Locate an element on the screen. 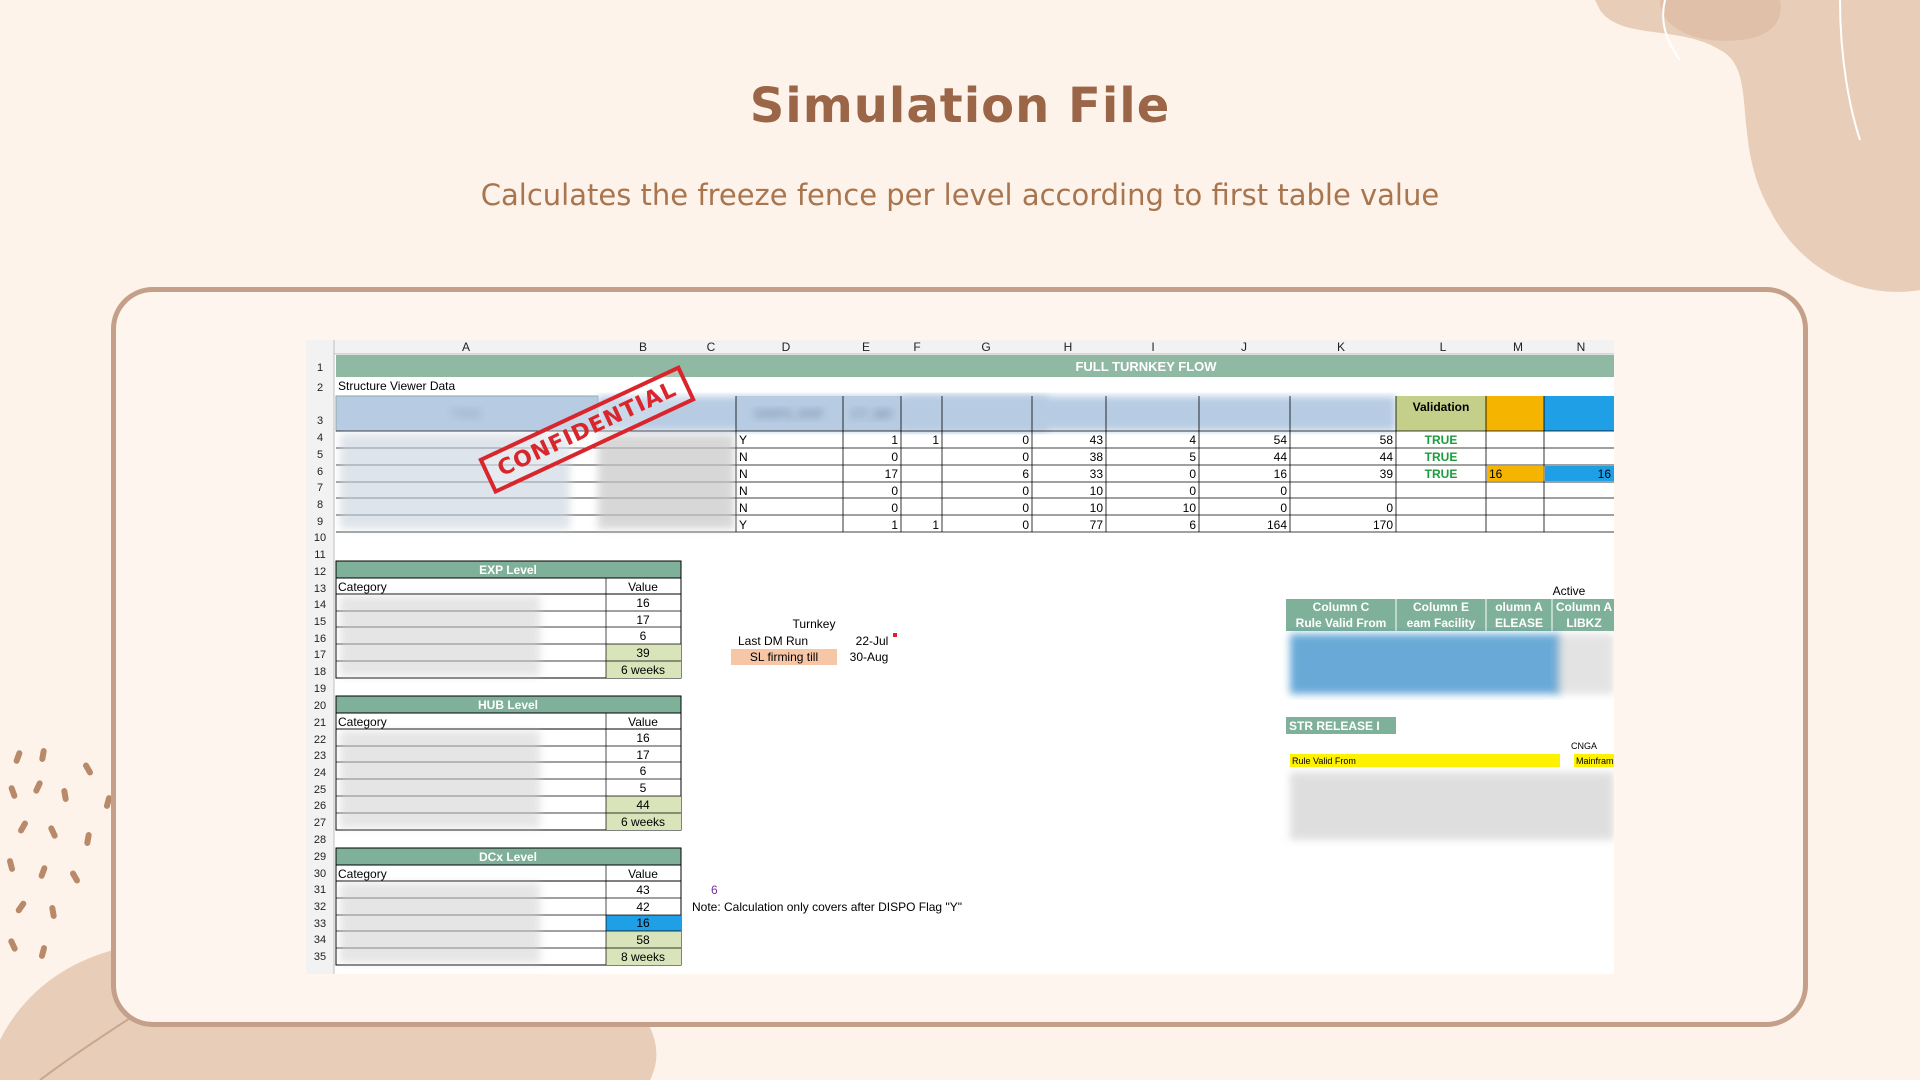 This screenshot has height=1080, width=1920. exp-value: 6 is located at coordinates (643, 636).